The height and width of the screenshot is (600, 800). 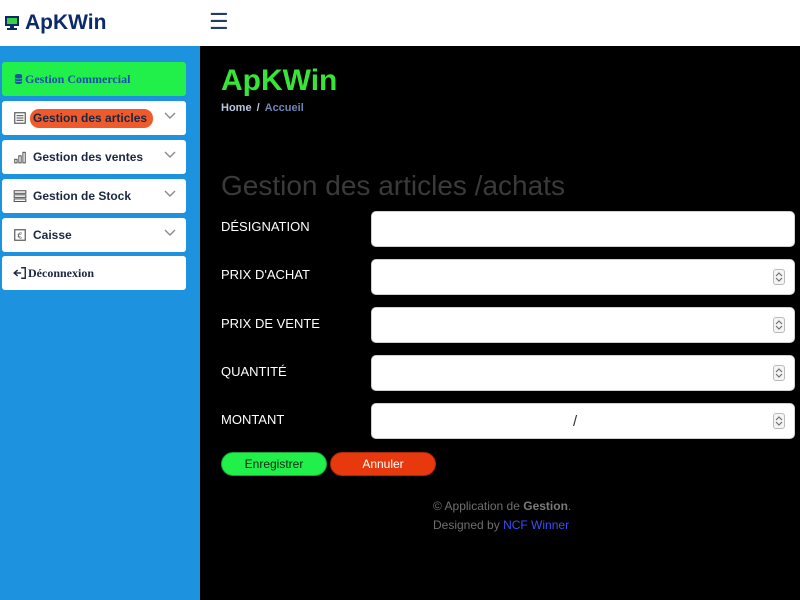 What do you see at coordinates (262, 108) in the screenshot?
I see `breadcrumb: Home / Accueil` at bounding box center [262, 108].